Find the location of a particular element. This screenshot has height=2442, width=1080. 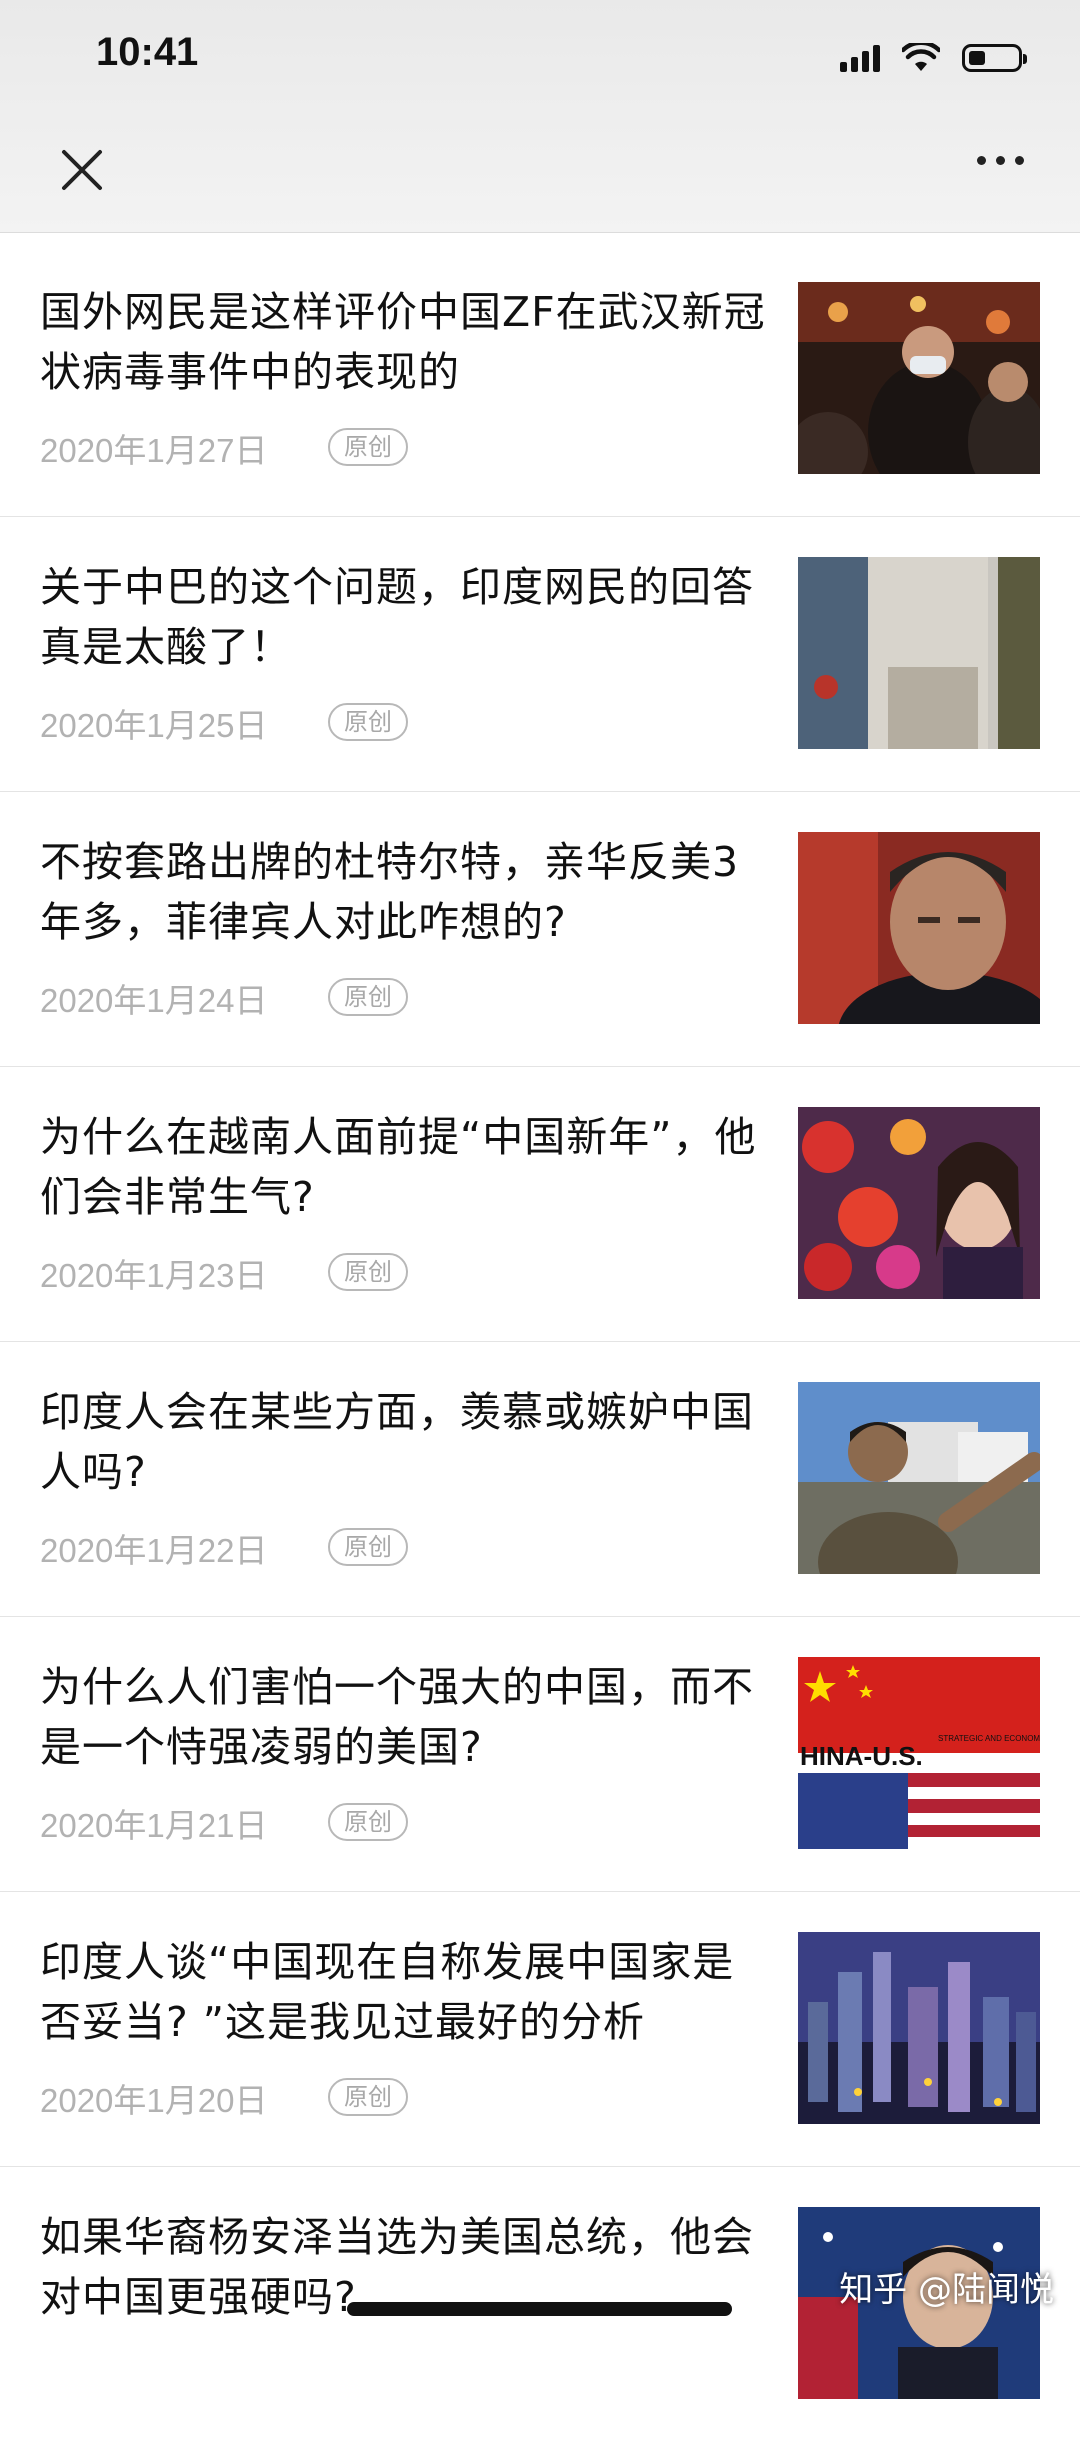

article-thumbnail: HINA-U.S. STRATEGIC AND ECONOMIC DIALOG is located at coordinates (919, 1753).